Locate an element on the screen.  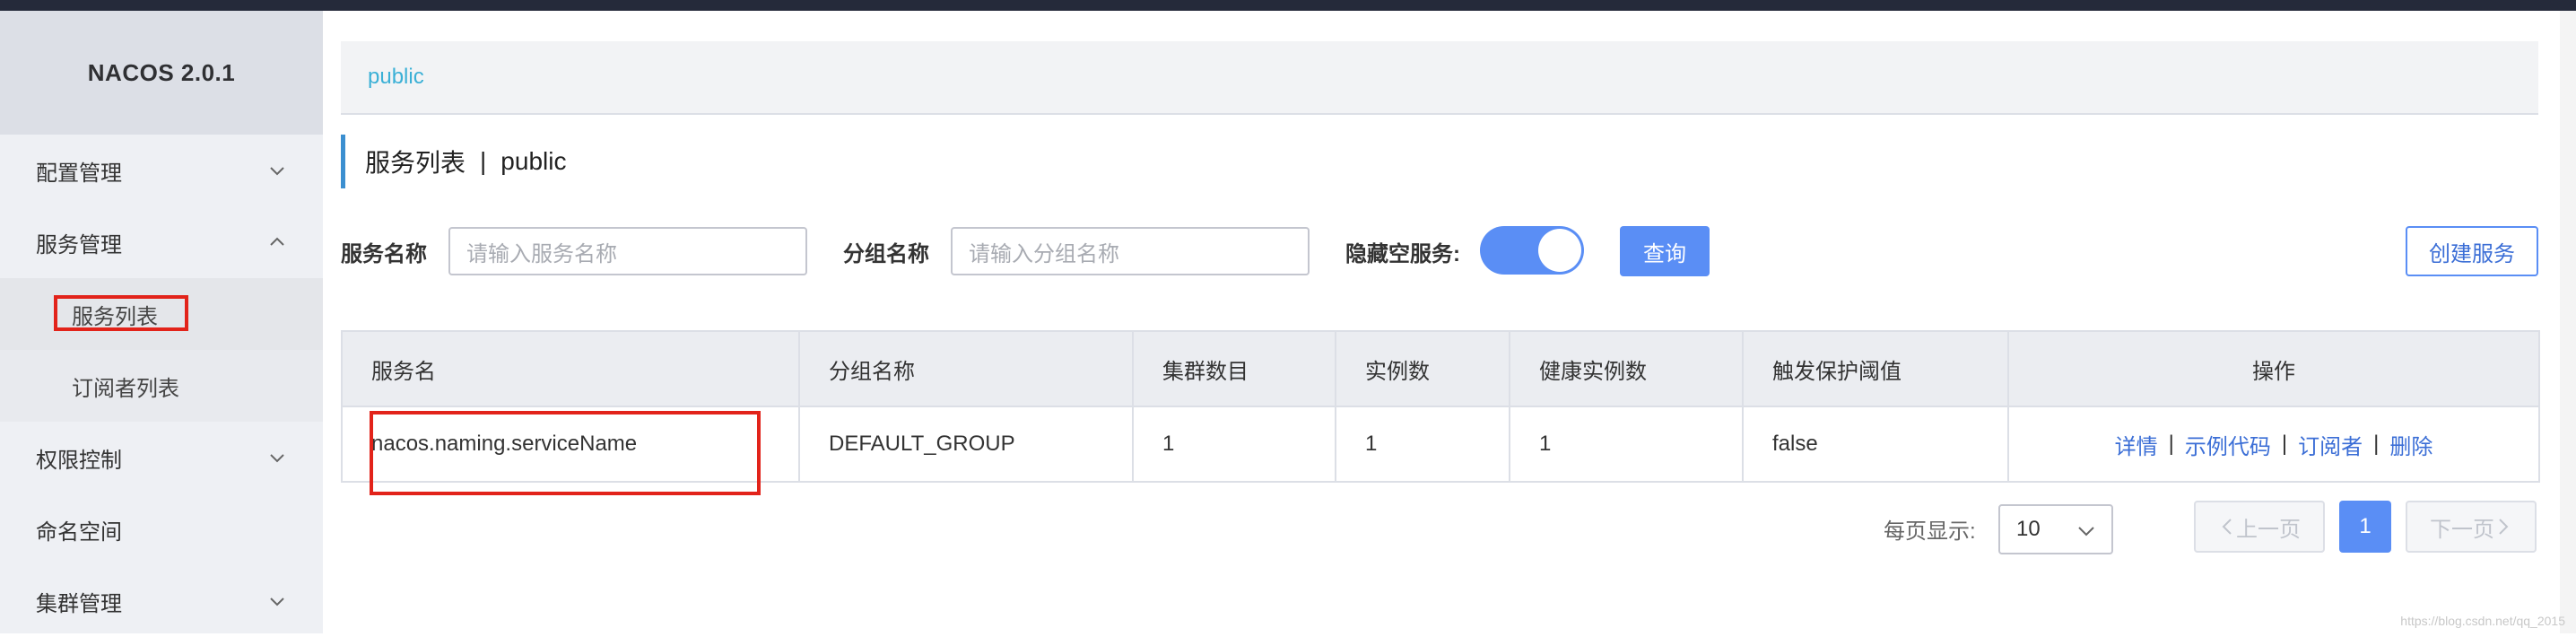
column-header: 分组名称 is located at coordinates (967, 369).